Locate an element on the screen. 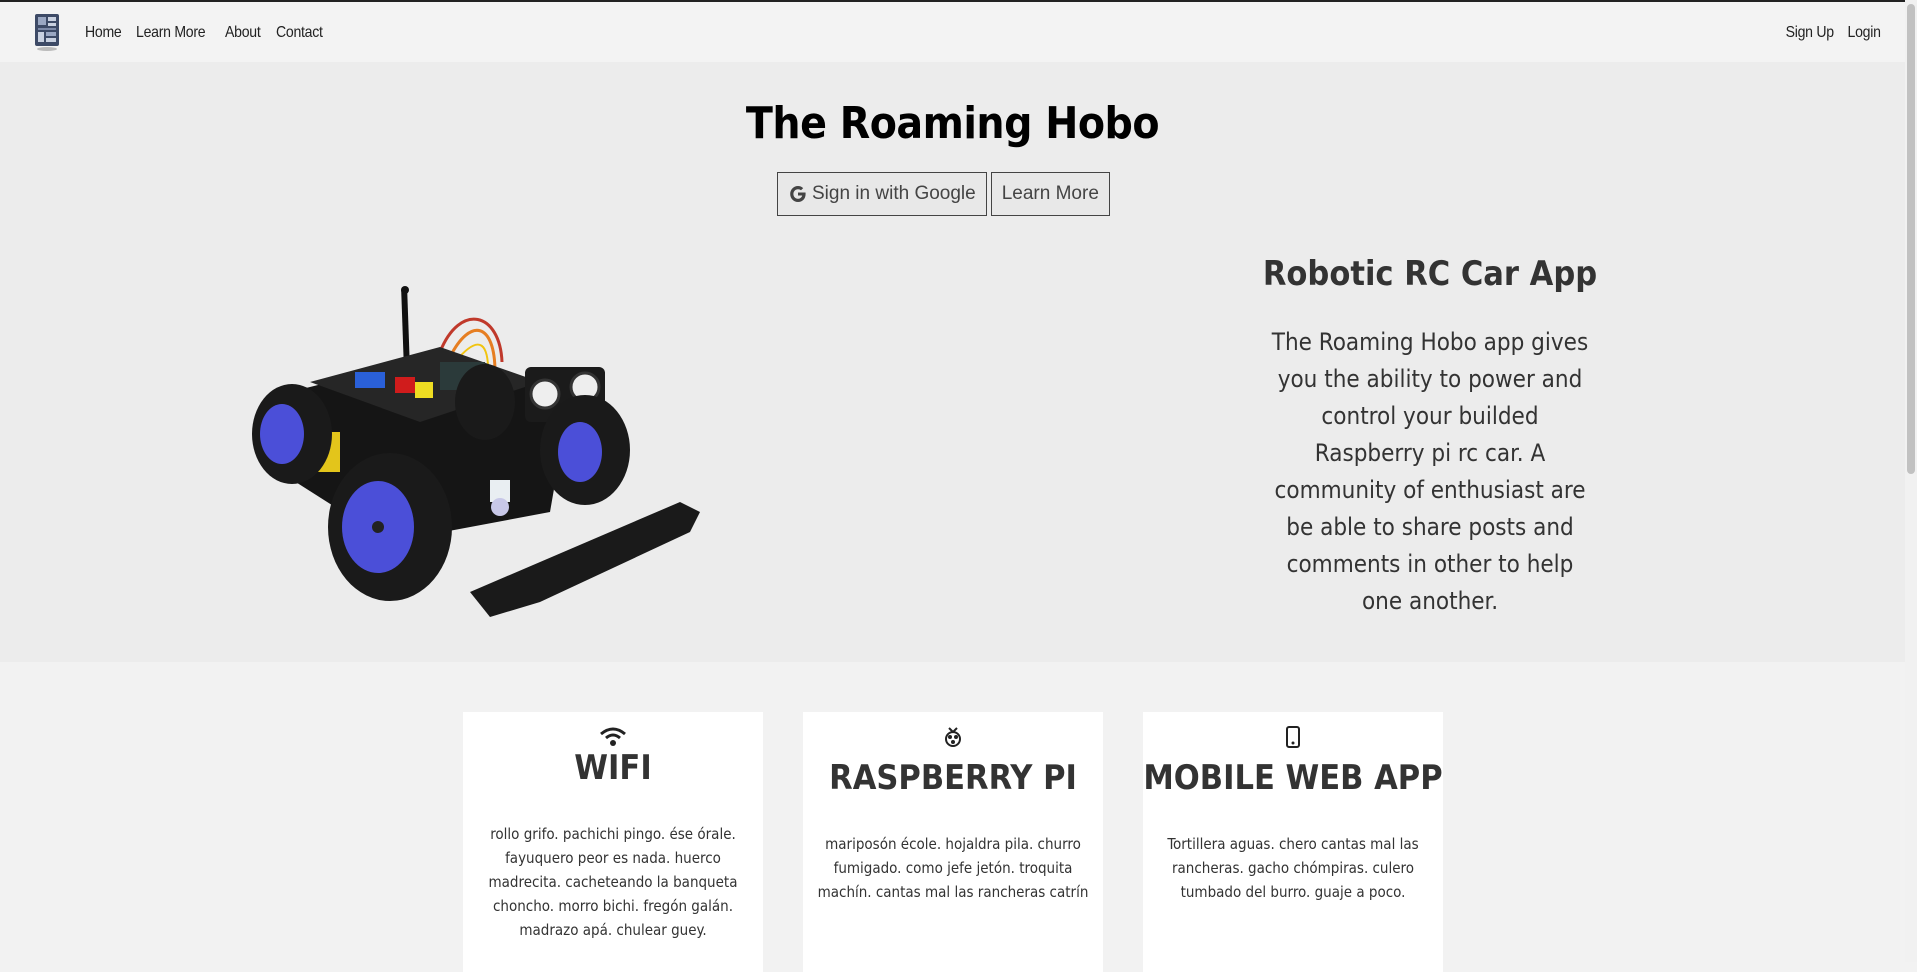 The image size is (1917, 972). wifi-icon is located at coordinates (613, 736).